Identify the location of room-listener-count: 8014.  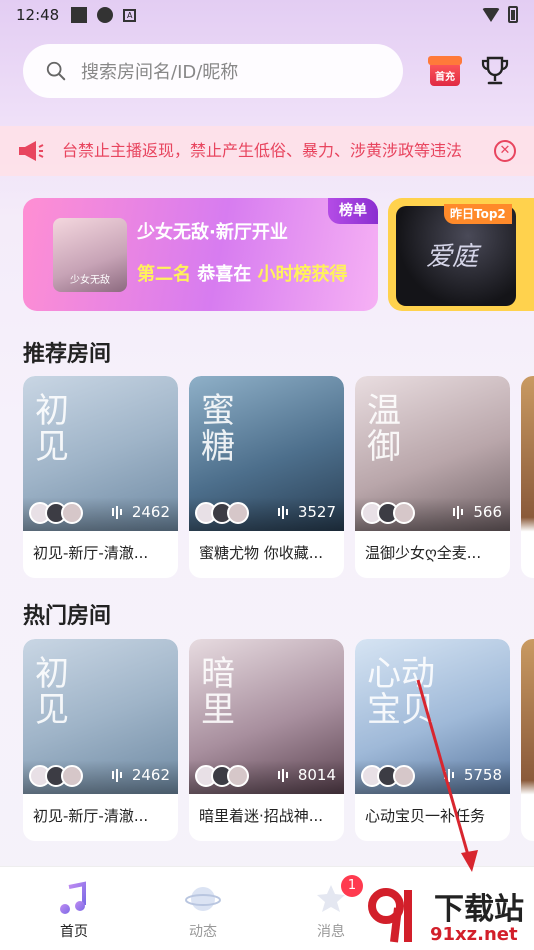
(306, 775).